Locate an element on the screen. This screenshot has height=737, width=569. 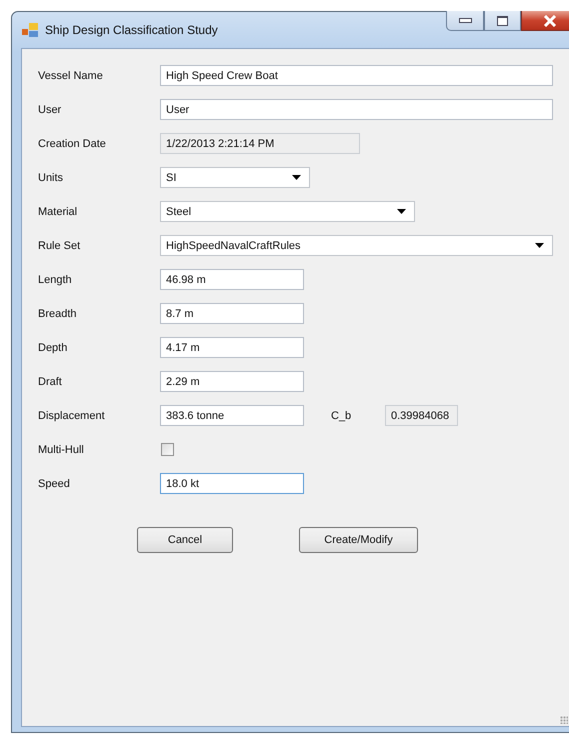
close-button is located at coordinates (545, 21).